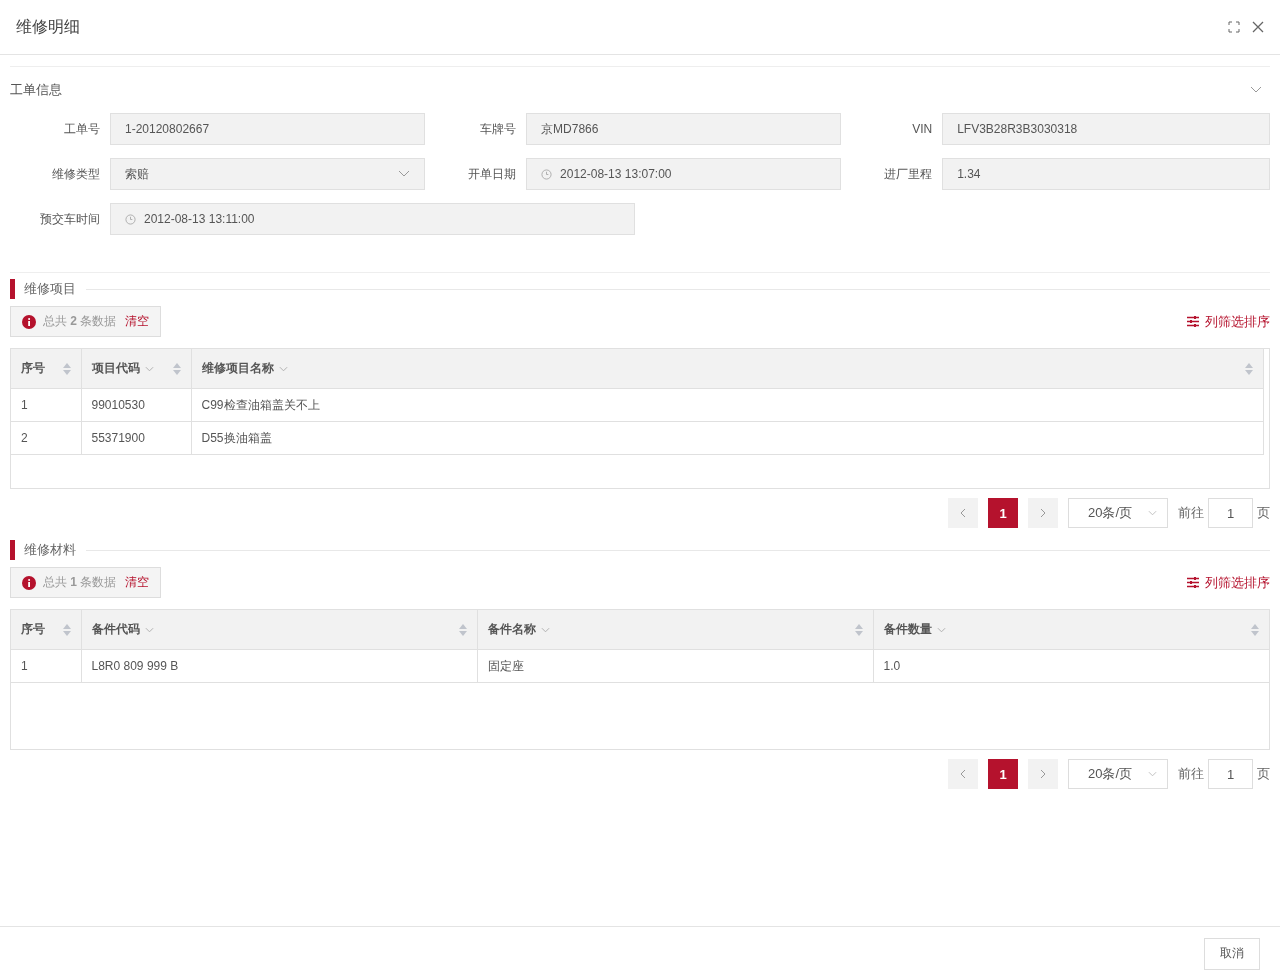 Image resolution: width=1280 pixels, height=980 pixels. What do you see at coordinates (1106, 129) in the screenshot?
I see `input-field: LFV3B28R3B3030318` at bounding box center [1106, 129].